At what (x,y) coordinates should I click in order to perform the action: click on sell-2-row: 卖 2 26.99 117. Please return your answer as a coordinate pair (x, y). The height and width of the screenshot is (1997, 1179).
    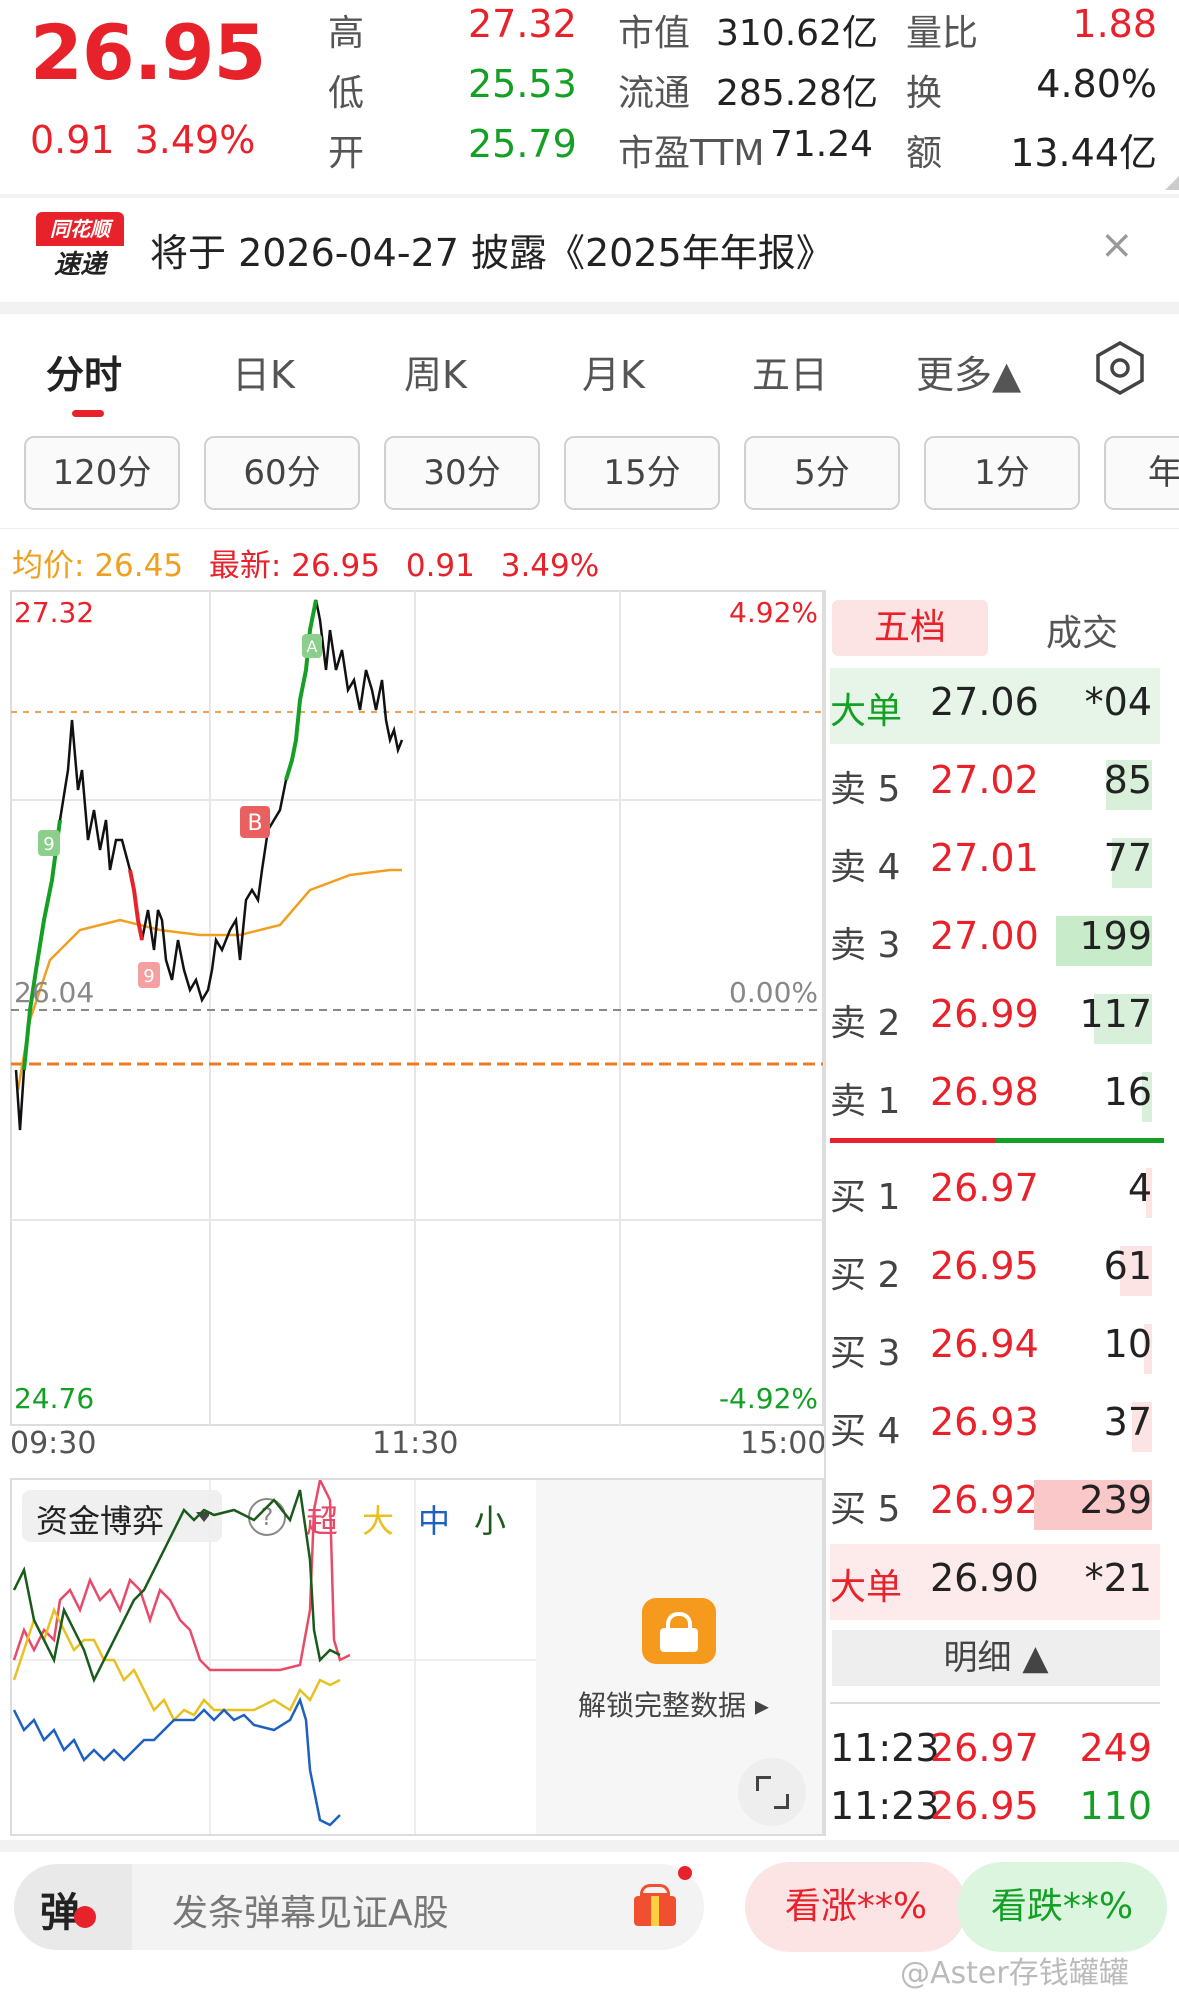
    Looking at the image, I should click on (995, 1018).